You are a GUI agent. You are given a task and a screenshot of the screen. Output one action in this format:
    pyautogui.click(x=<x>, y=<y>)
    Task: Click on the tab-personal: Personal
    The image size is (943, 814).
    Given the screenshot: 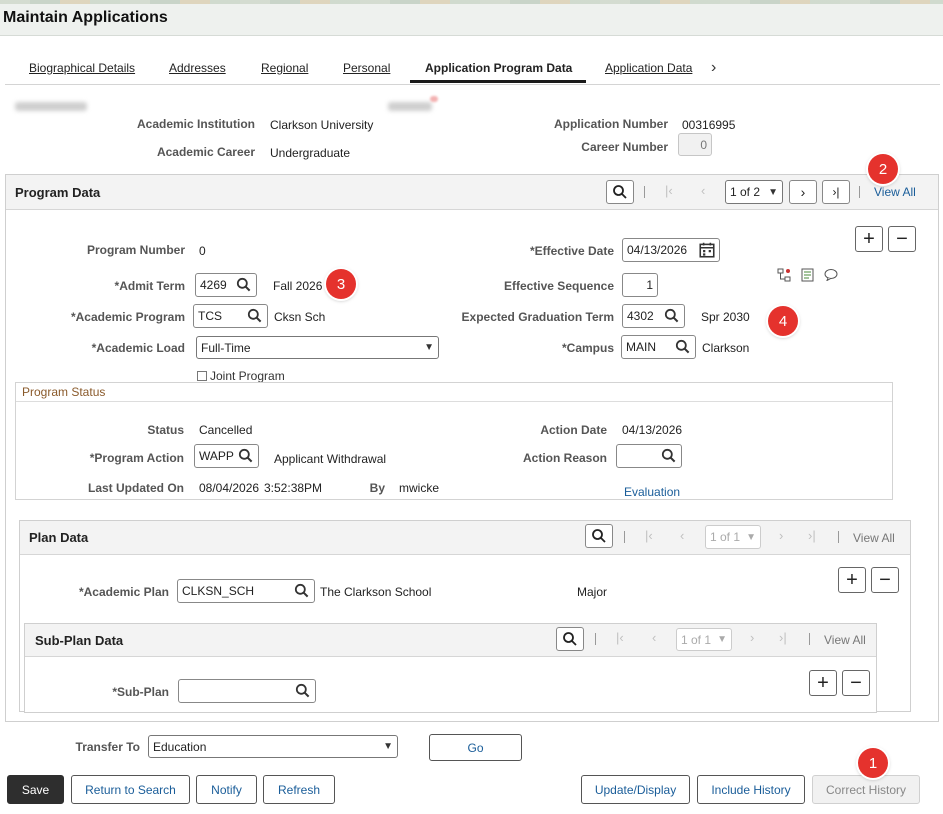 What is the action you would take?
    pyautogui.click(x=366, y=68)
    